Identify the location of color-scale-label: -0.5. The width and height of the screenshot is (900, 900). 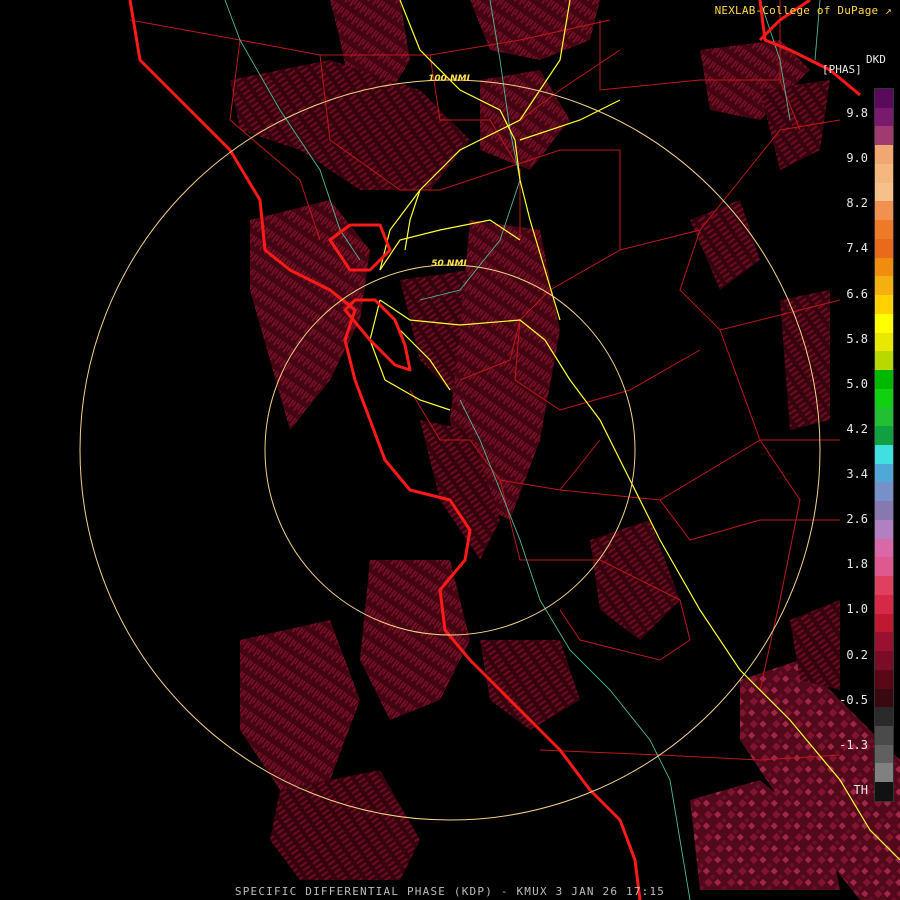
(853, 699).